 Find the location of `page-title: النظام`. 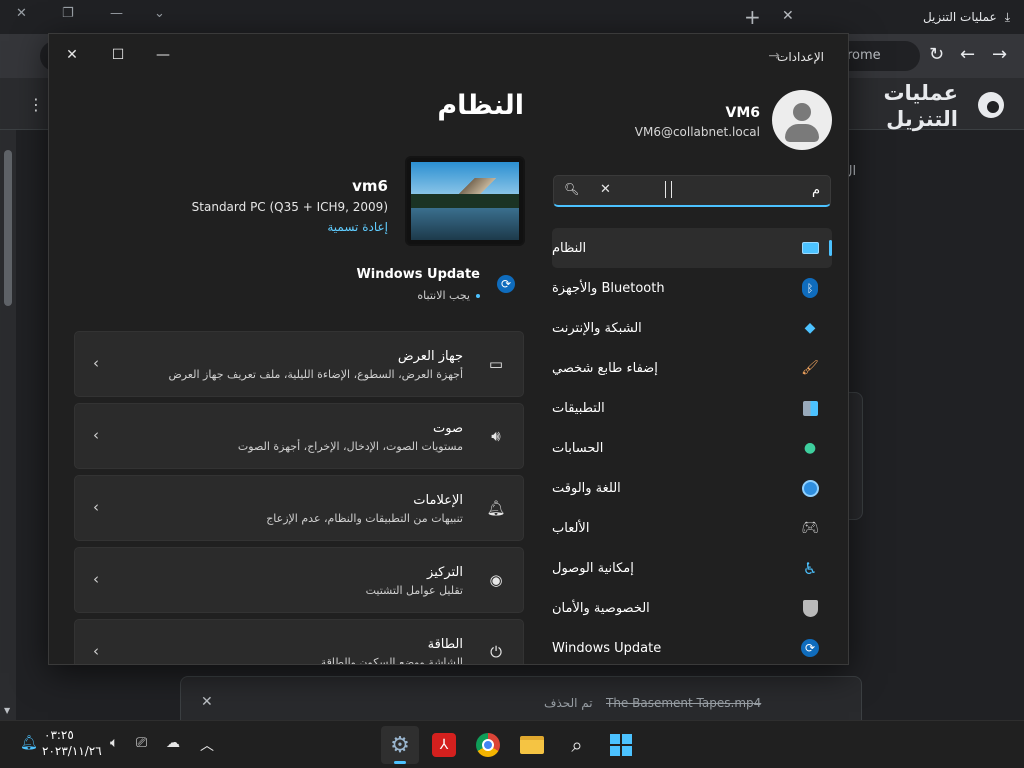

page-title: النظام is located at coordinates (480, 105).